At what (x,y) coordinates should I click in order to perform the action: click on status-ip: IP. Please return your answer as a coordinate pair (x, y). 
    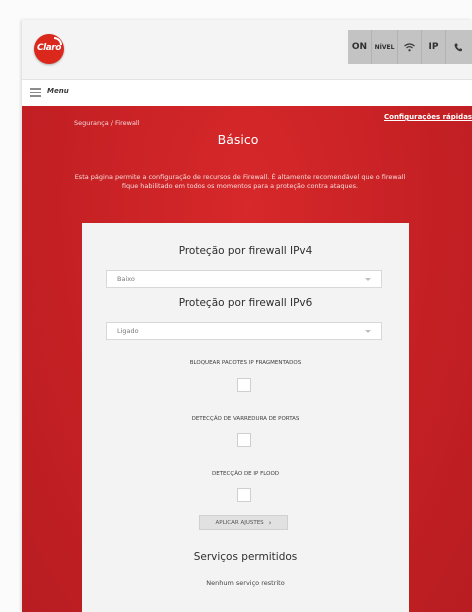
    Looking at the image, I should click on (434, 47).